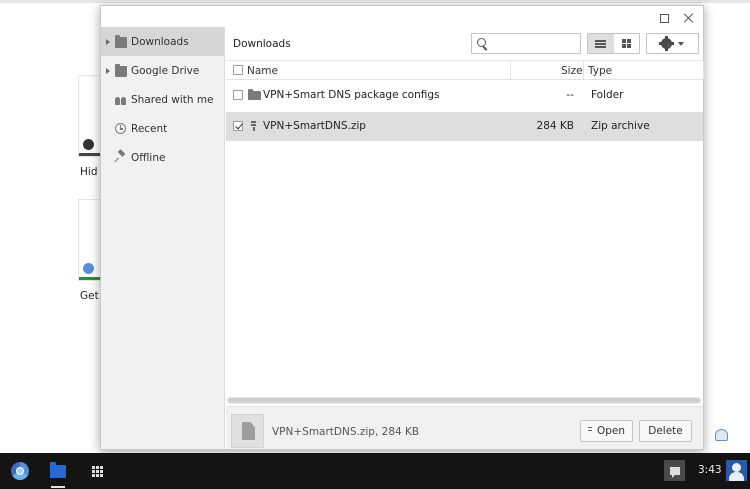 Image resolution: width=750 pixels, height=489 pixels. What do you see at coordinates (710, 470) in the screenshot?
I see `clock: 3:43` at bounding box center [710, 470].